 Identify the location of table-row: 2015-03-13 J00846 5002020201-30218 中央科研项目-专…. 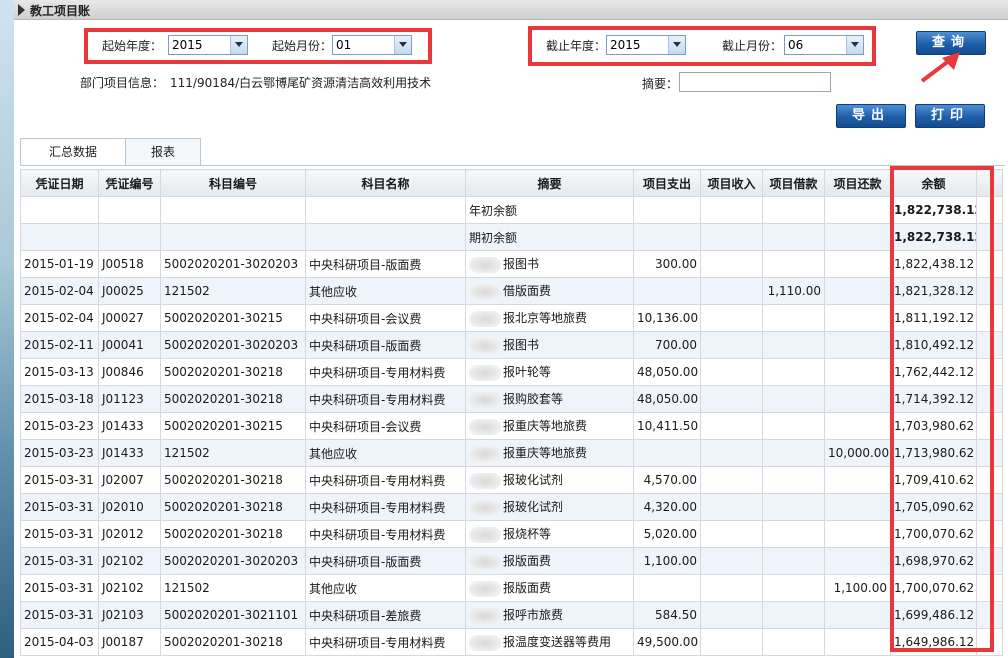
(511, 372).